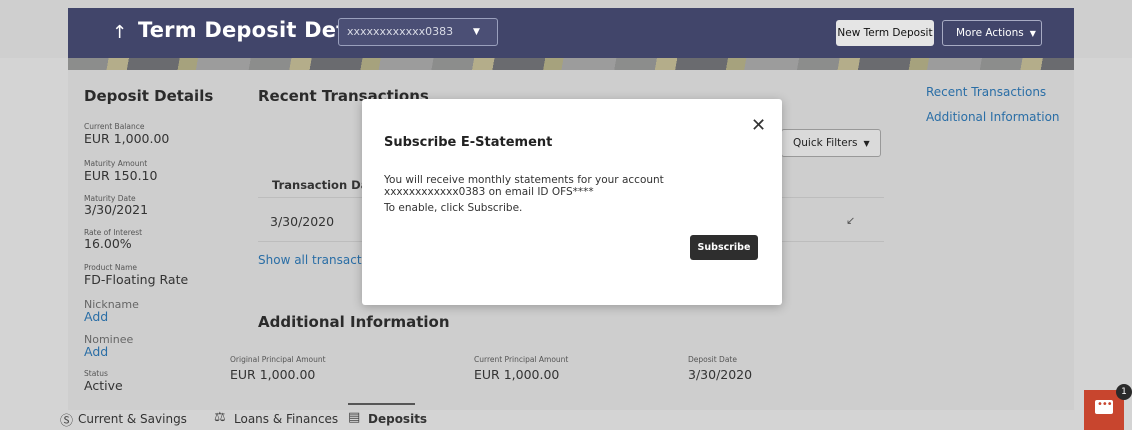 The image size is (1132, 430). What do you see at coordinates (885, 33) in the screenshot?
I see `new-term-deposit-button: New Term Deposit` at bounding box center [885, 33].